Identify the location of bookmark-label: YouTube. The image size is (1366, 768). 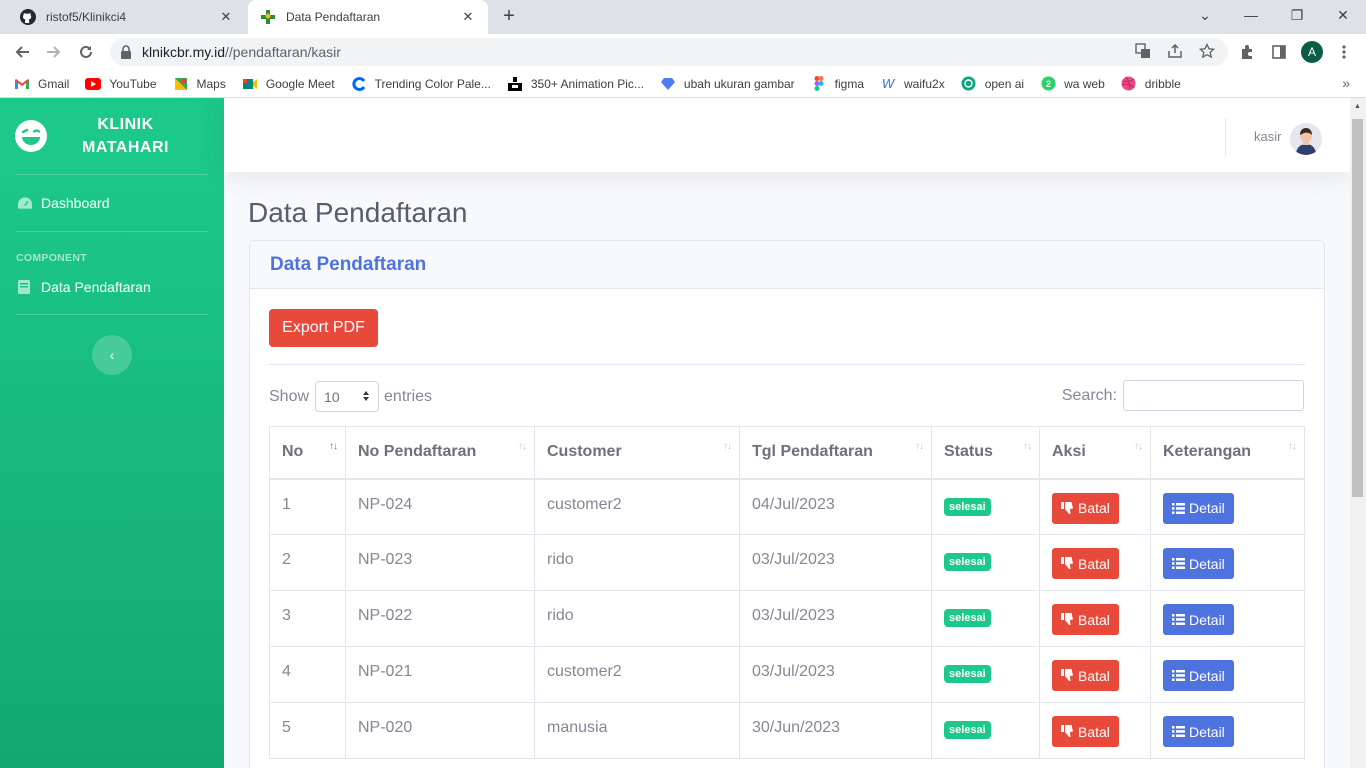
(133, 83).